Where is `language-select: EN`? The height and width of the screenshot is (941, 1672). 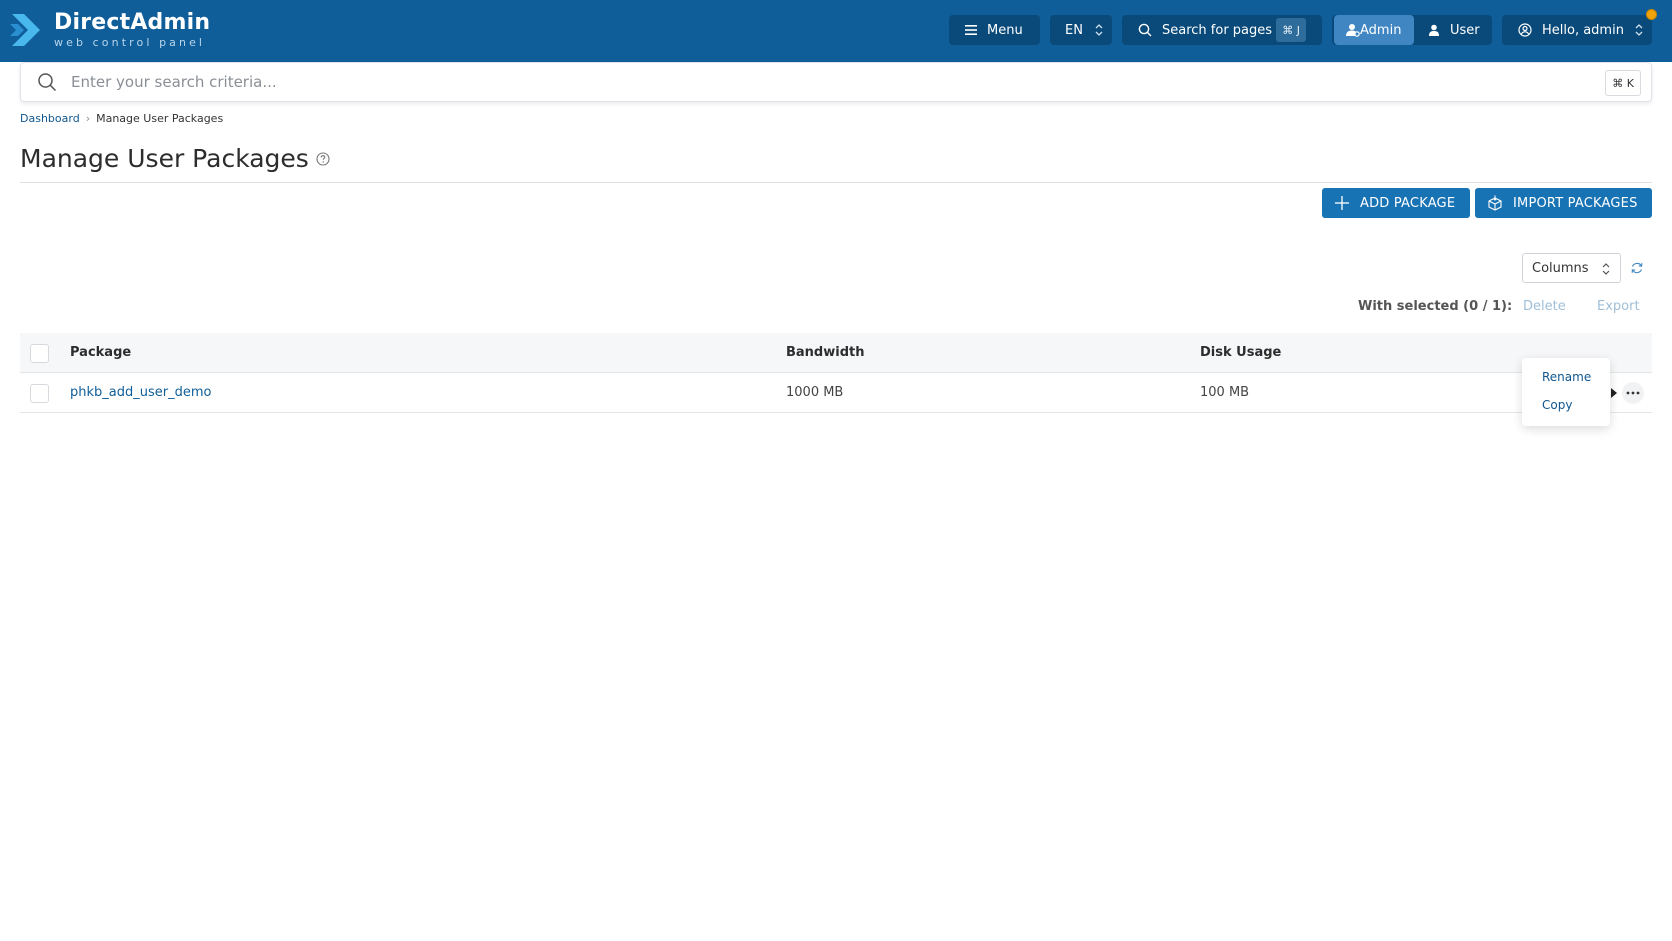 language-select: EN is located at coordinates (1081, 30).